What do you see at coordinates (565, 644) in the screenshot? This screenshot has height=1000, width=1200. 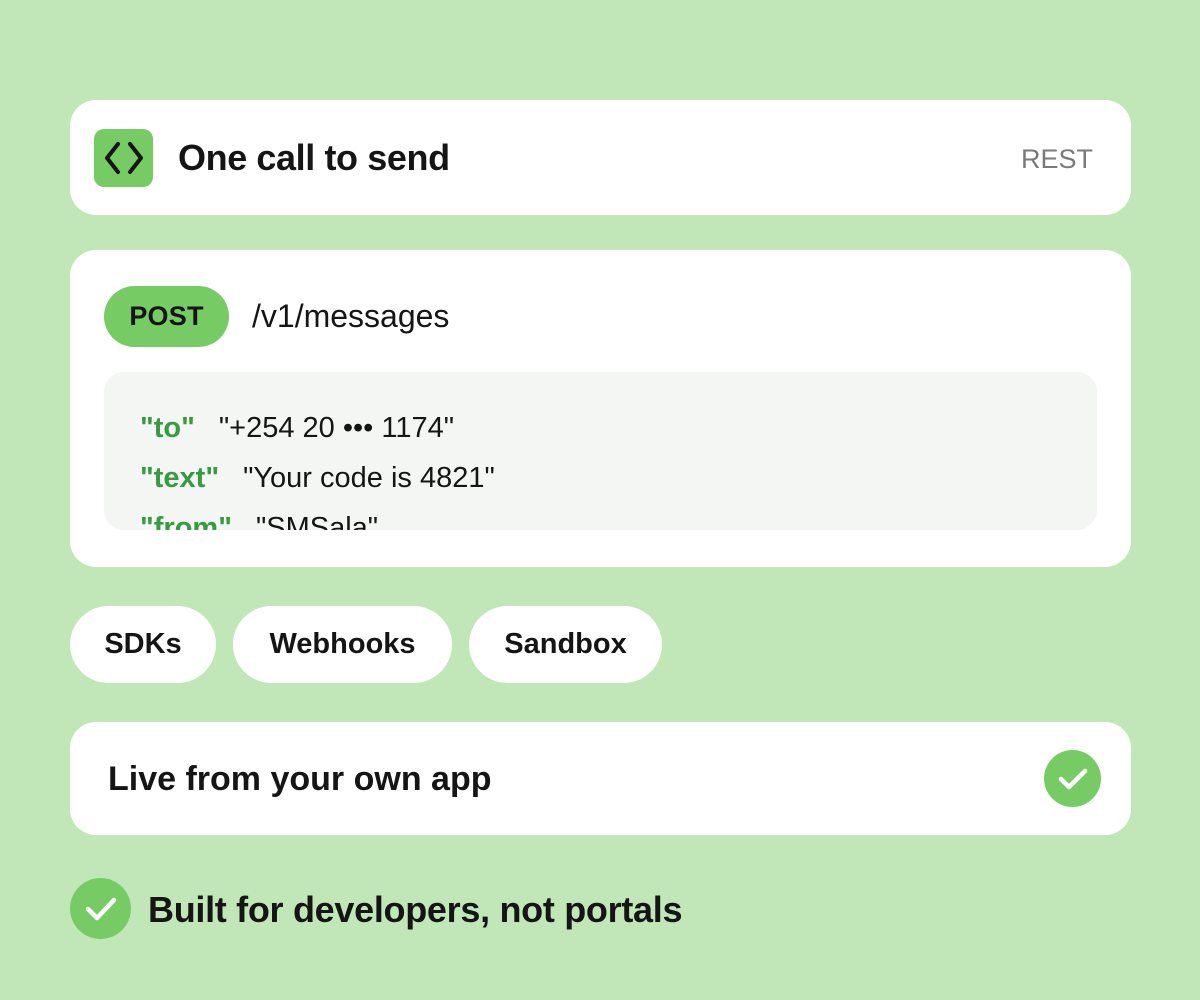 I see `feature-pill-sandbox: Sandbox` at bounding box center [565, 644].